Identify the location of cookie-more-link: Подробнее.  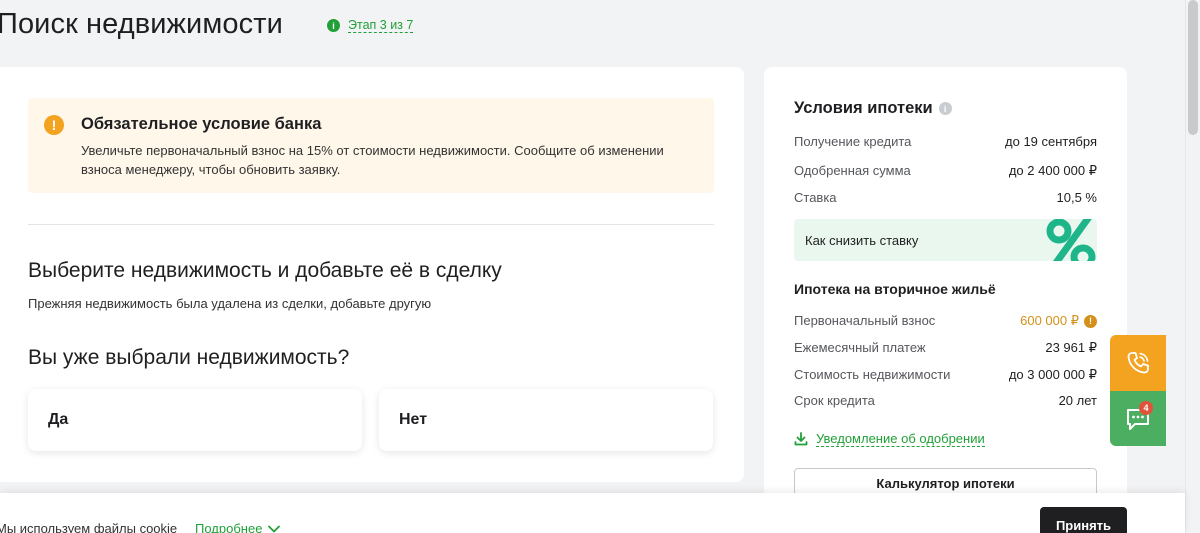
(238, 527).